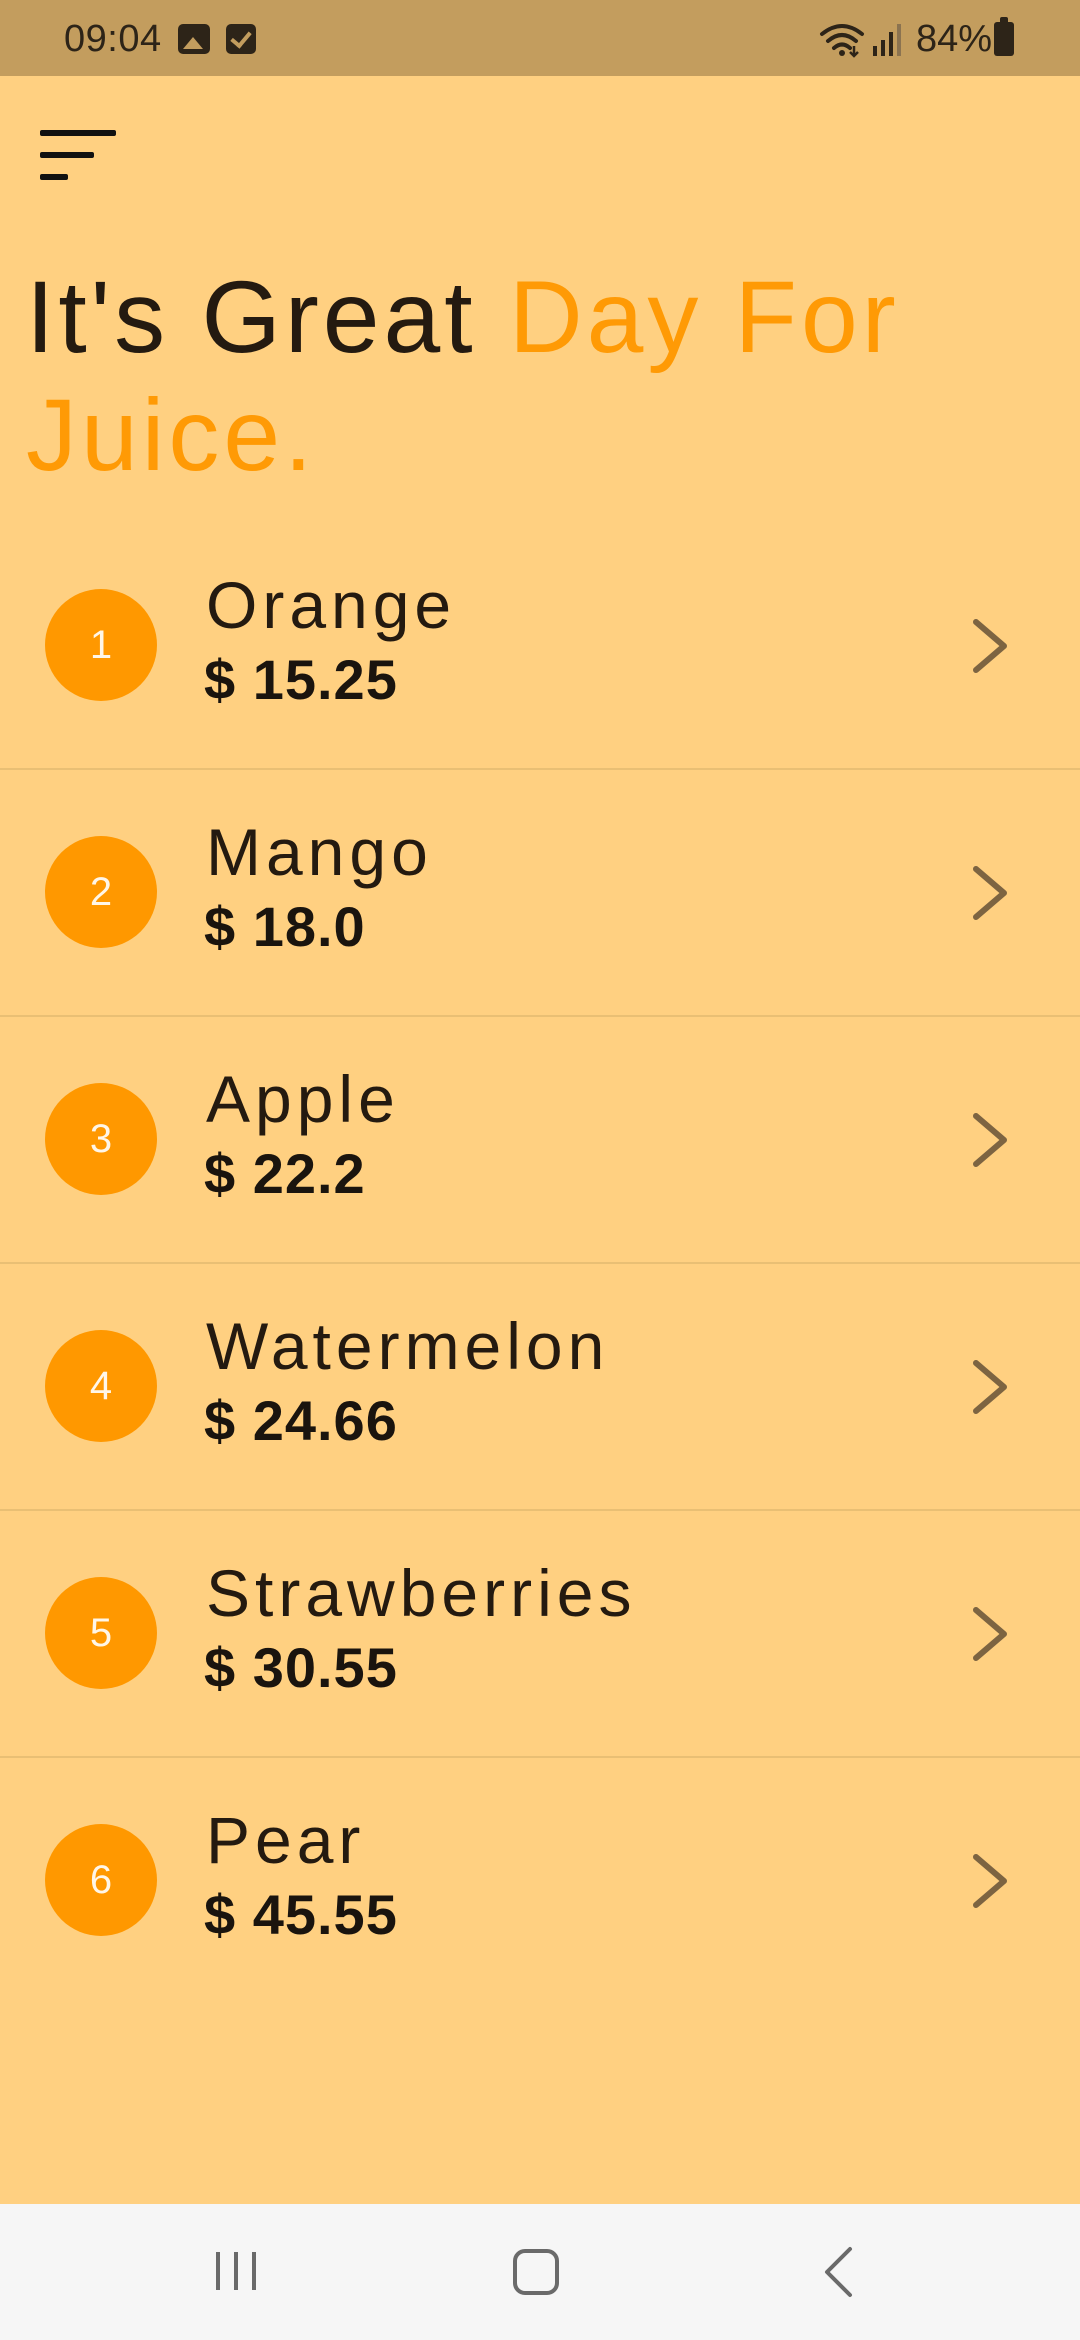 The image size is (1080, 2340). I want to click on juice-name: Orange, so click(331, 605).